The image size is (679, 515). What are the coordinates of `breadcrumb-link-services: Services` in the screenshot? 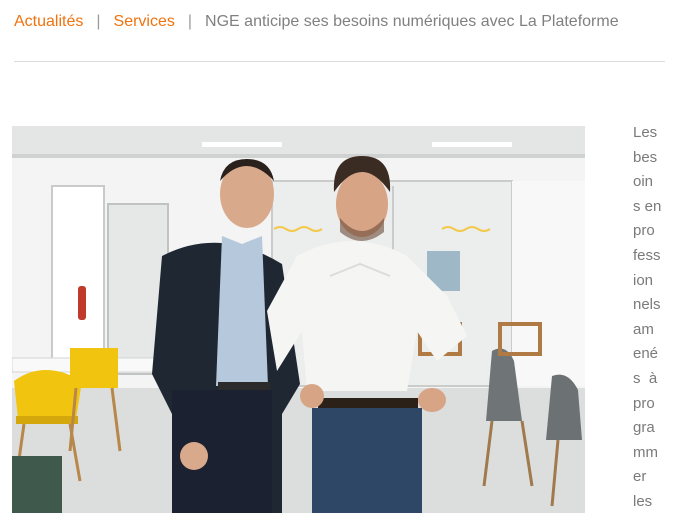 It's located at (144, 21).